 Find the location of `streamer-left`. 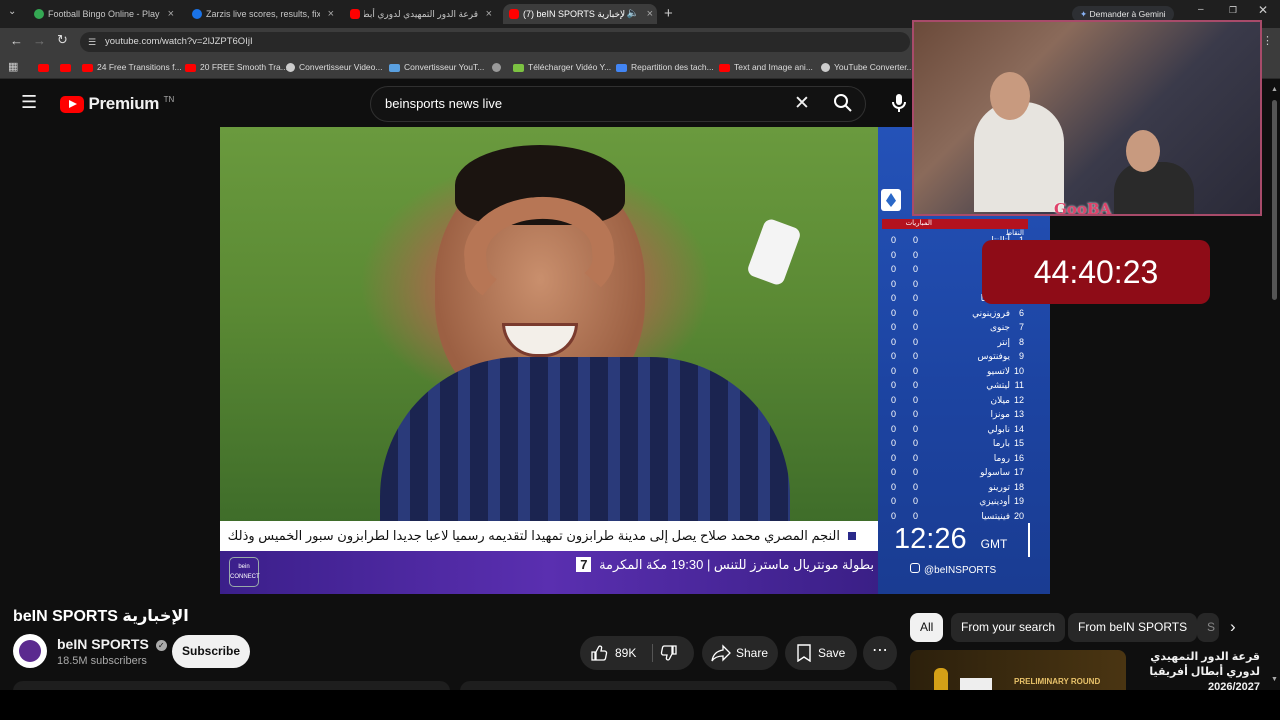

streamer-left is located at coordinates (1019, 157).